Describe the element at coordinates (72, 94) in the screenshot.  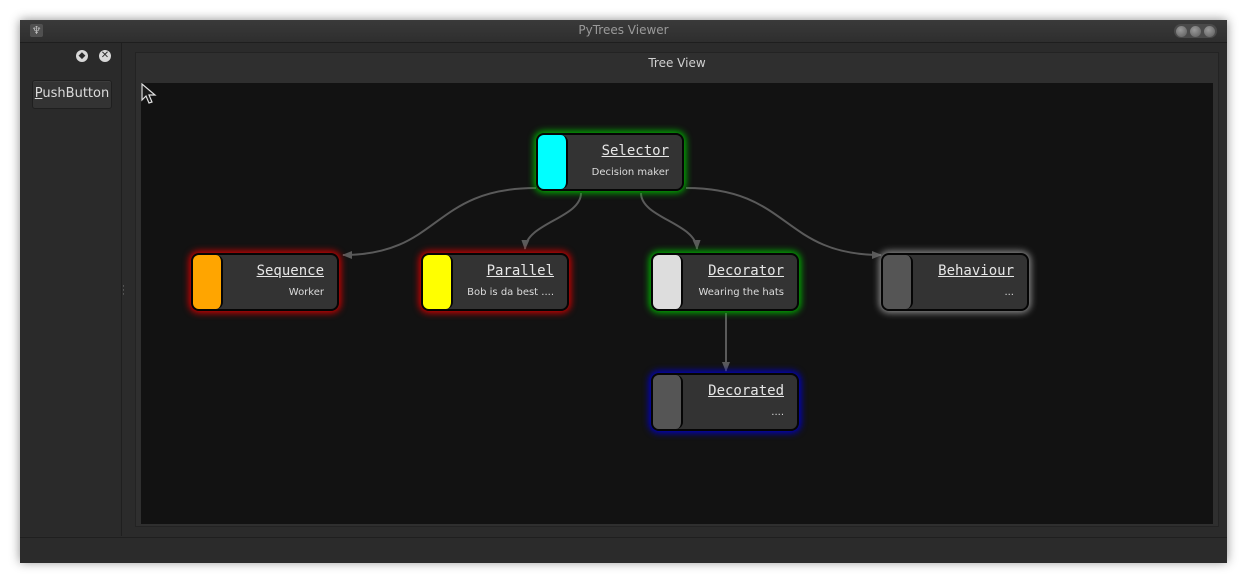
I see `push-button: PushButton` at that location.